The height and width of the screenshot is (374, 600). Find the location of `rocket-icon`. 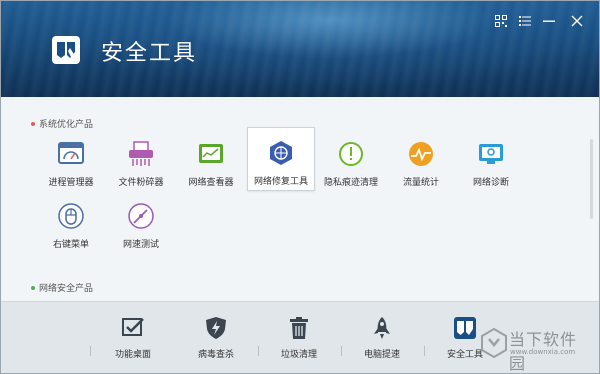

rocket-icon is located at coordinates (382, 328).